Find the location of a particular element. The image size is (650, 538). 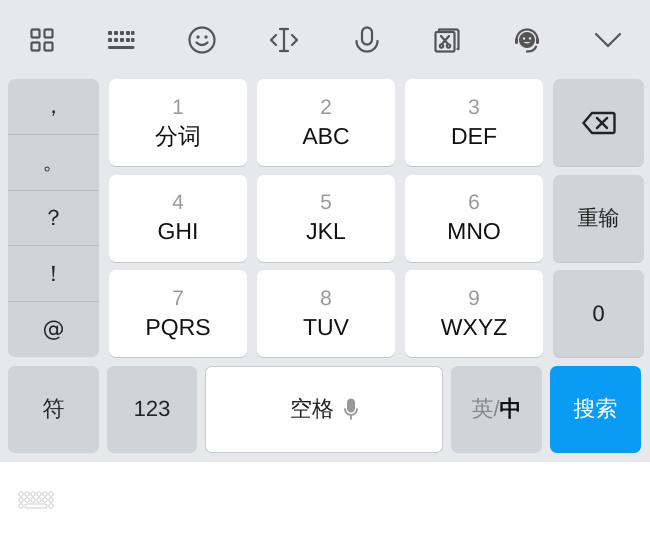

letter-key: 6 MNO is located at coordinates (474, 218).